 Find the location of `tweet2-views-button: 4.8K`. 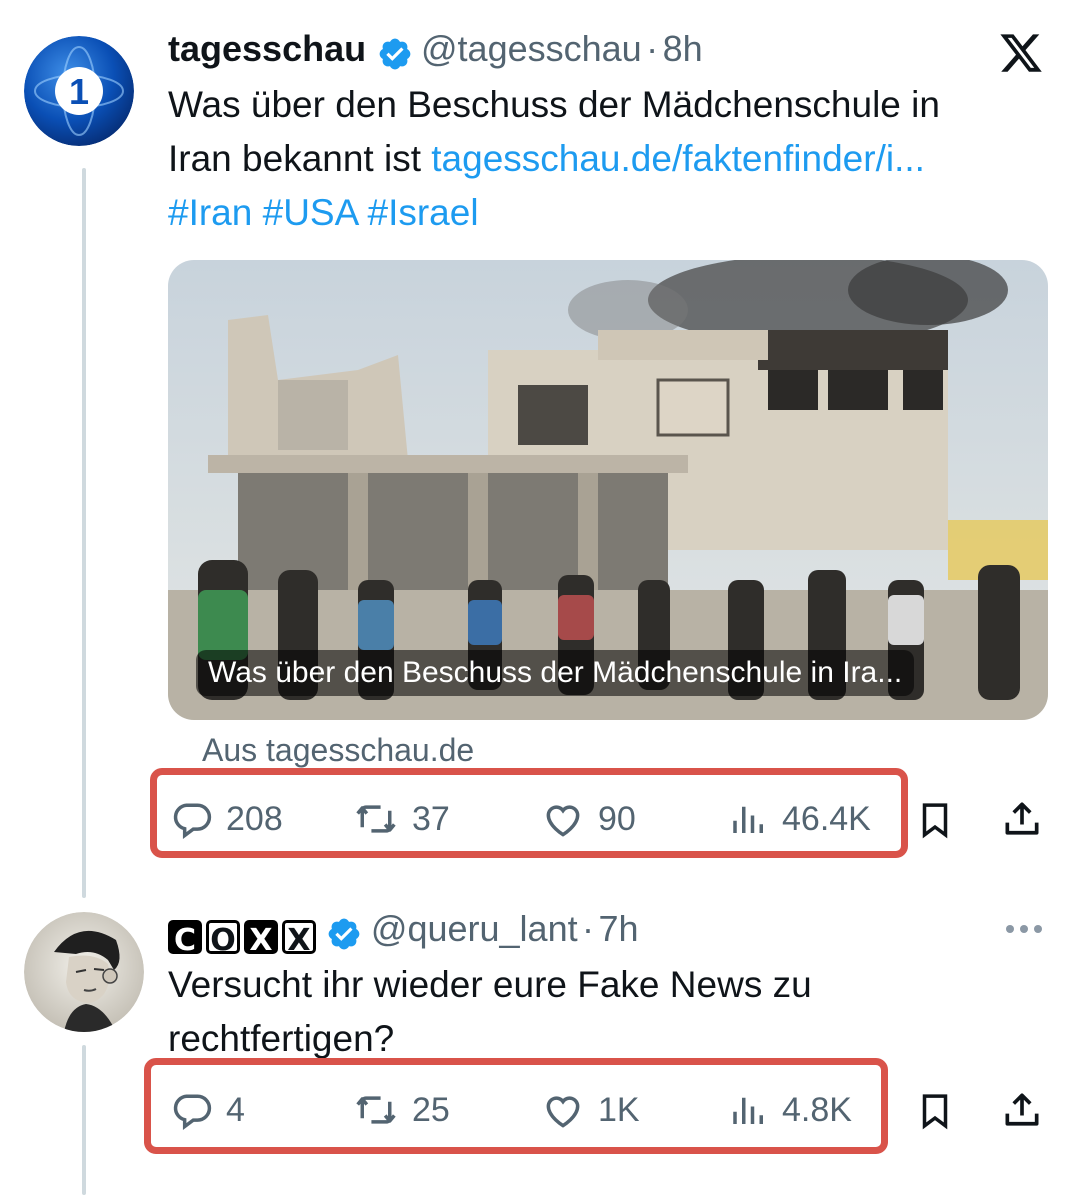

tweet2-views-button: 4.8K is located at coordinates (790, 1110).